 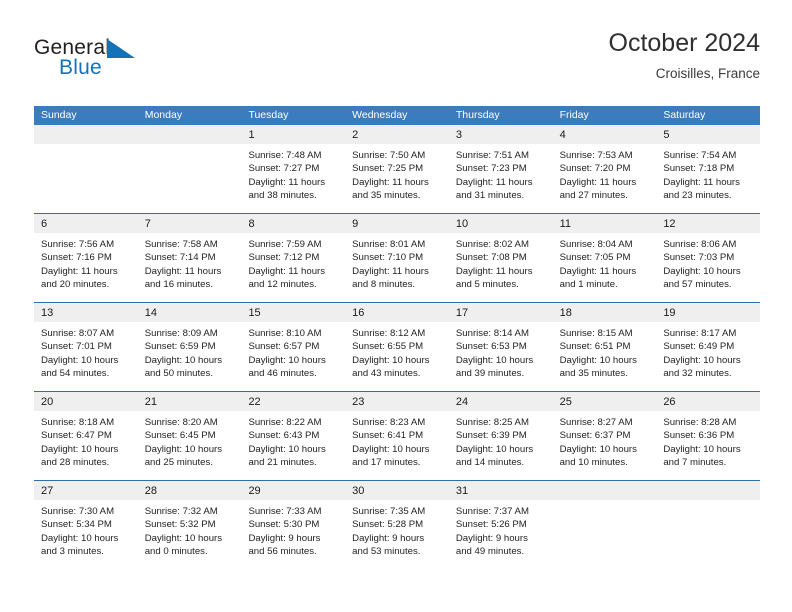 What do you see at coordinates (604, 401) in the screenshot?
I see `day-number-strip: 25` at bounding box center [604, 401].